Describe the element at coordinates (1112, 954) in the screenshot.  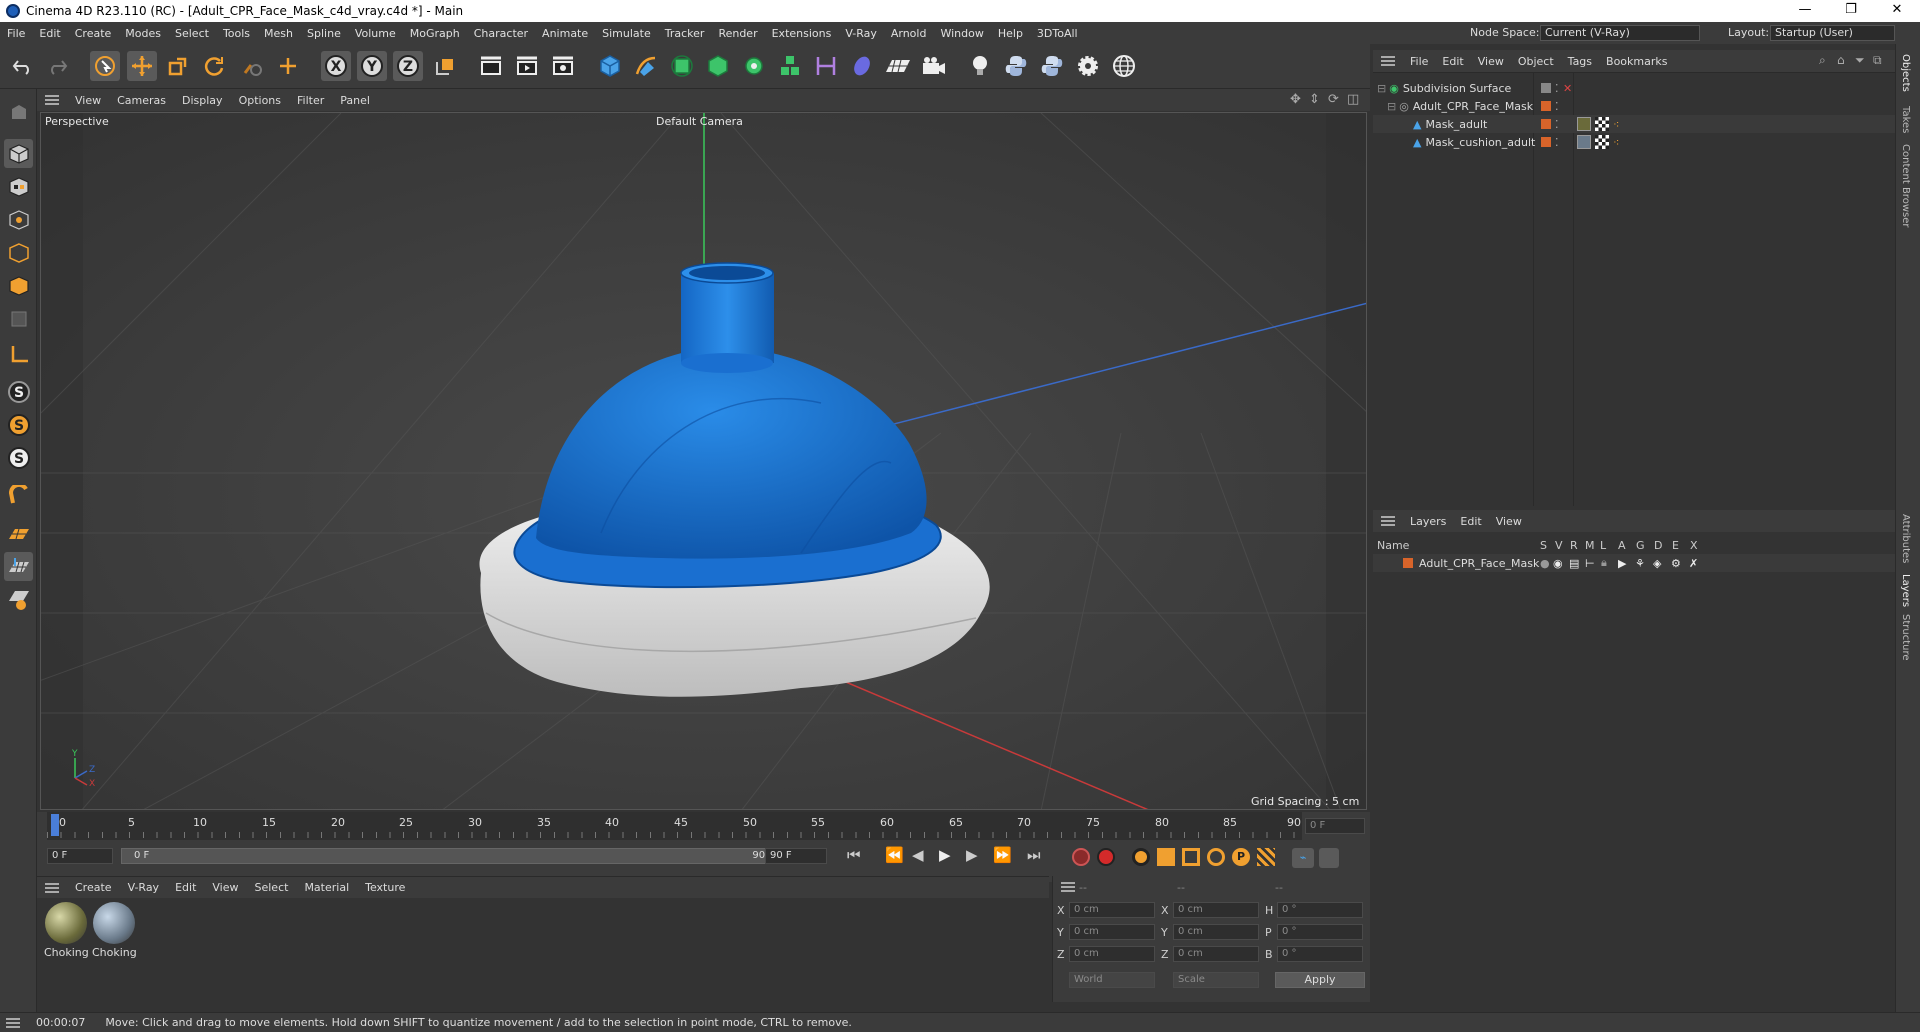
I see `coord-pos-z-field: 0 cm` at that location.